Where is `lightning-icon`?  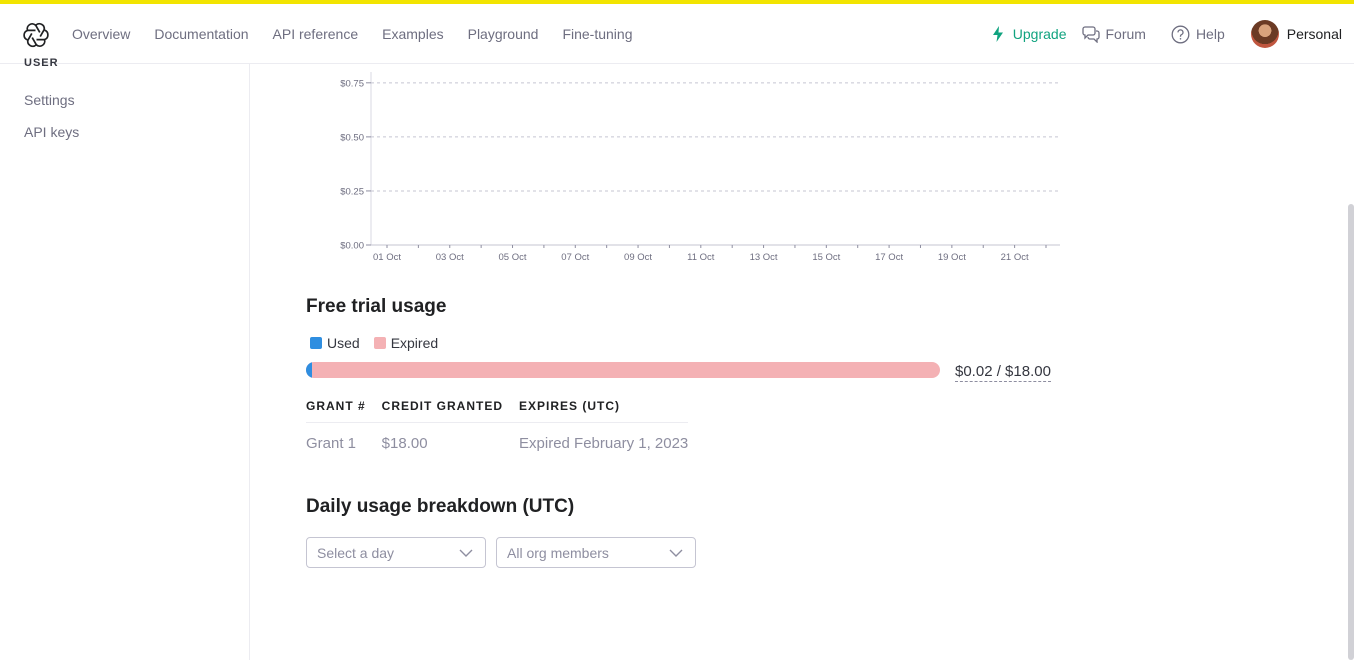
lightning-icon is located at coordinates (998, 34).